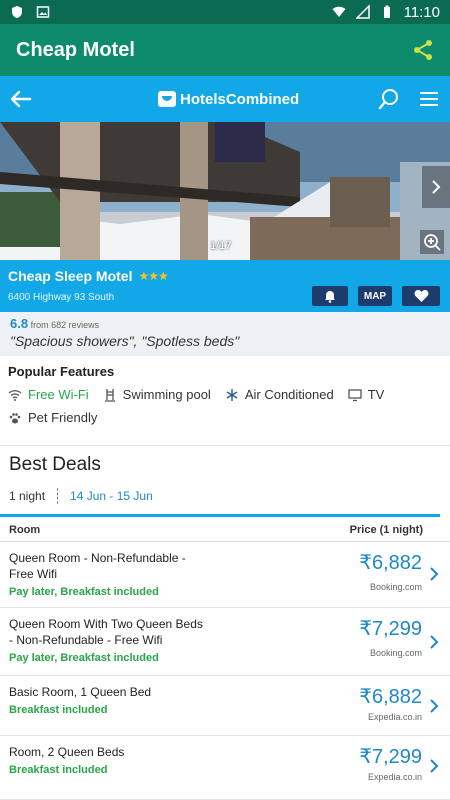 This screenshot has height=800, width=450. I want to click on feature-label: Free Wi-Fi, so click(58, 394).